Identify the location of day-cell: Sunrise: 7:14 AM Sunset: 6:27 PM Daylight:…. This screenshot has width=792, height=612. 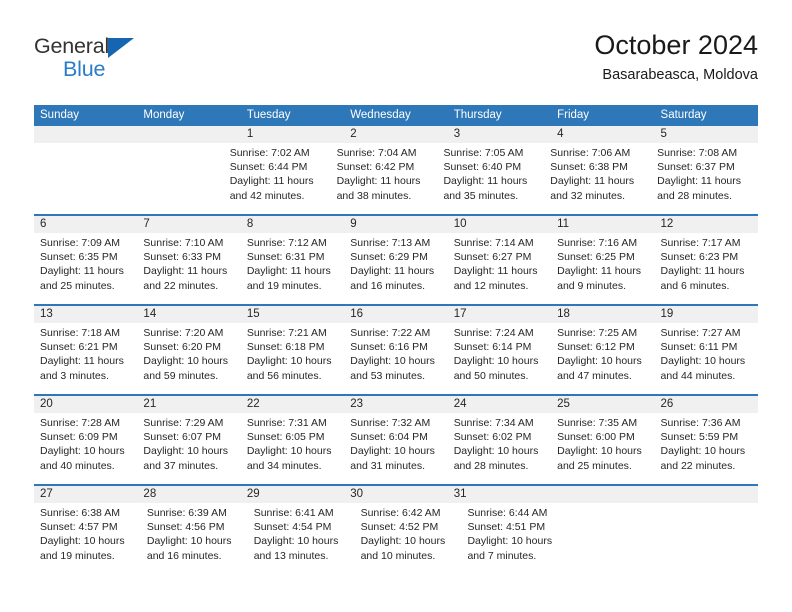
(499, 268).